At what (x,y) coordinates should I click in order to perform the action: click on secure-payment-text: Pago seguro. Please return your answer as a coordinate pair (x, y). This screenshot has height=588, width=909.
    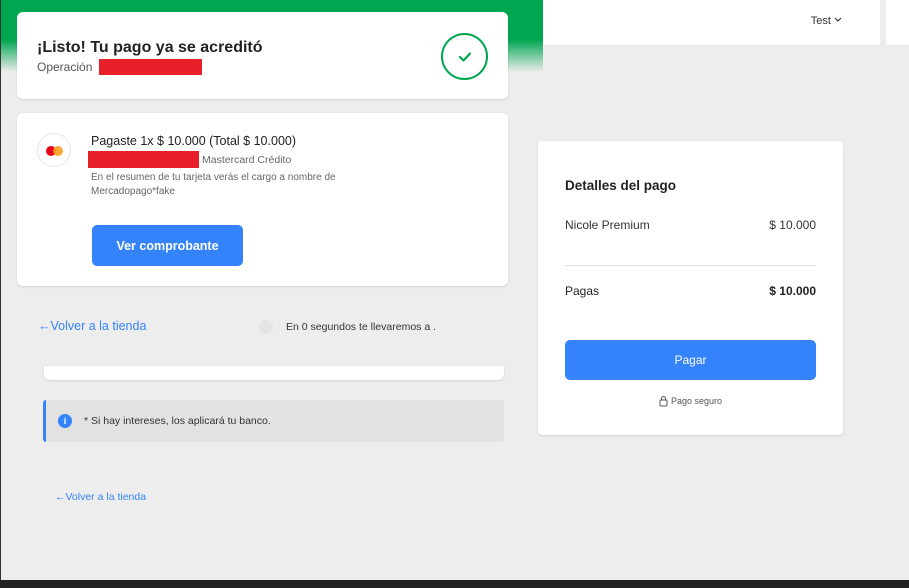
    Looking at the image, I should click on (696, 401).